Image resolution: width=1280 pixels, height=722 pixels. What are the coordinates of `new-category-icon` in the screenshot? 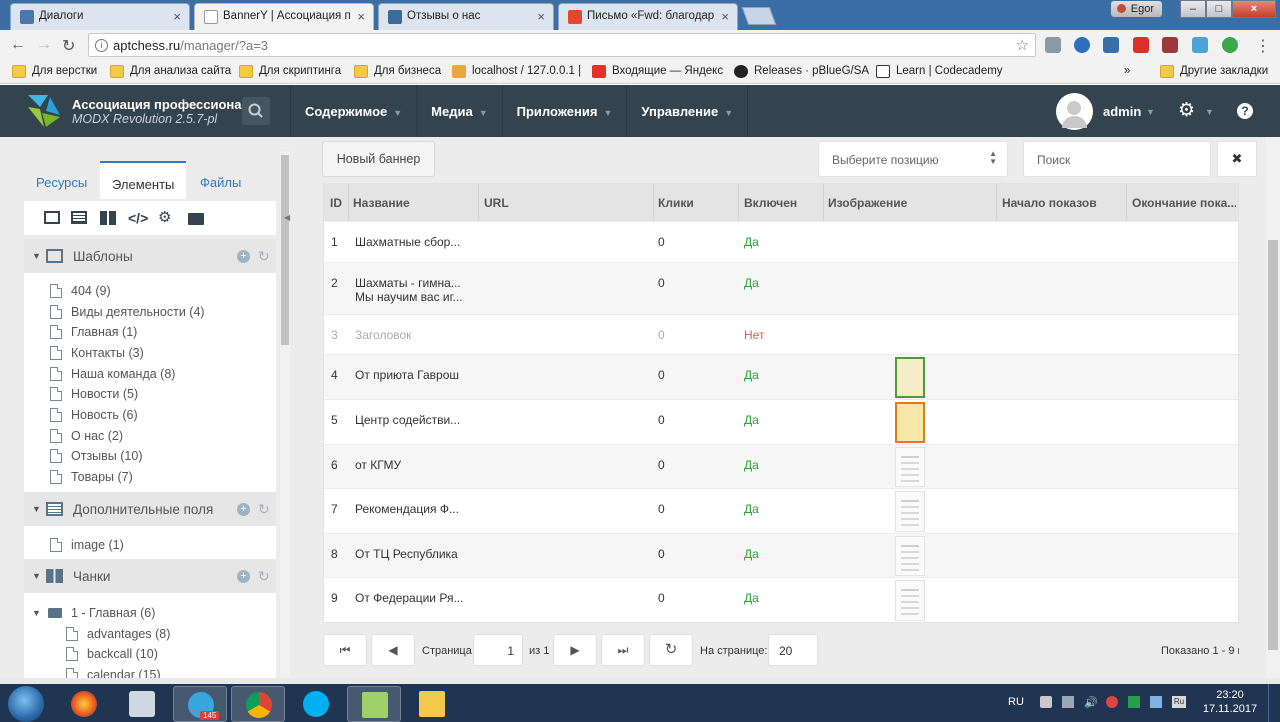 It's located at (196, 219).